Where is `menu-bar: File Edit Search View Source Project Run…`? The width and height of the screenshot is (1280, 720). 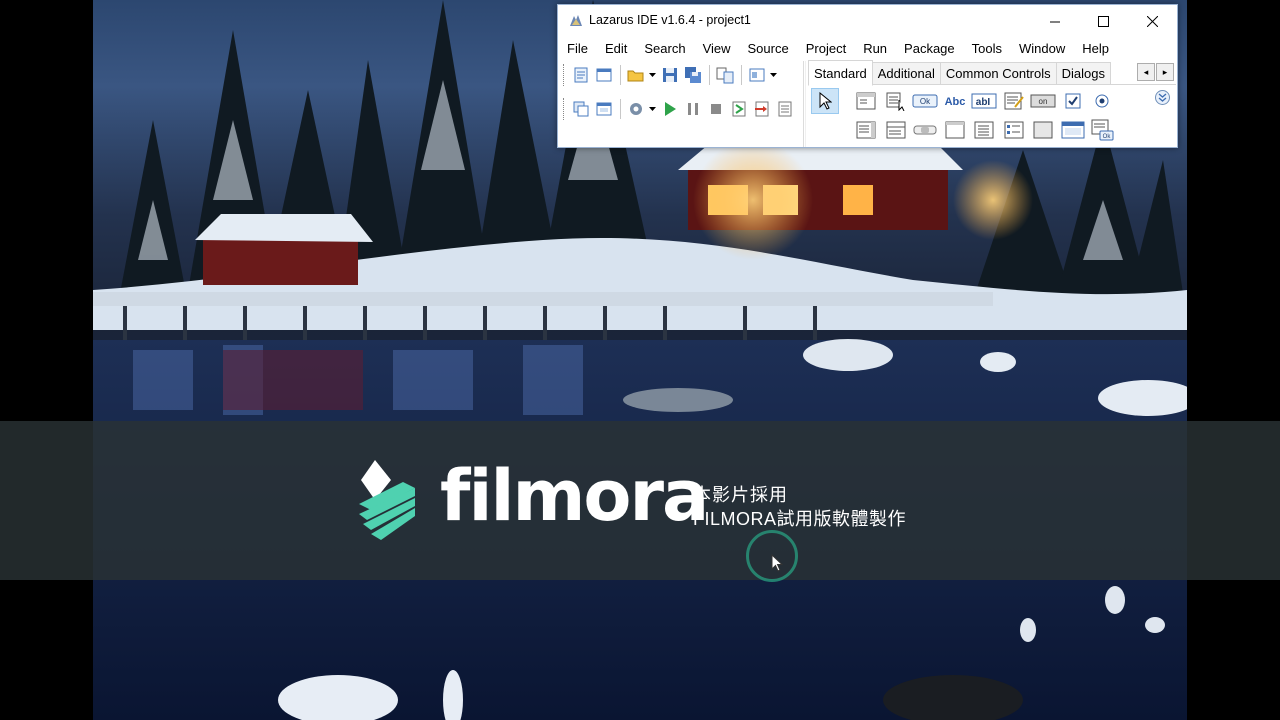
menu-bar: File Edit Search View Source Project Run… is located at coordinates (867, 49).